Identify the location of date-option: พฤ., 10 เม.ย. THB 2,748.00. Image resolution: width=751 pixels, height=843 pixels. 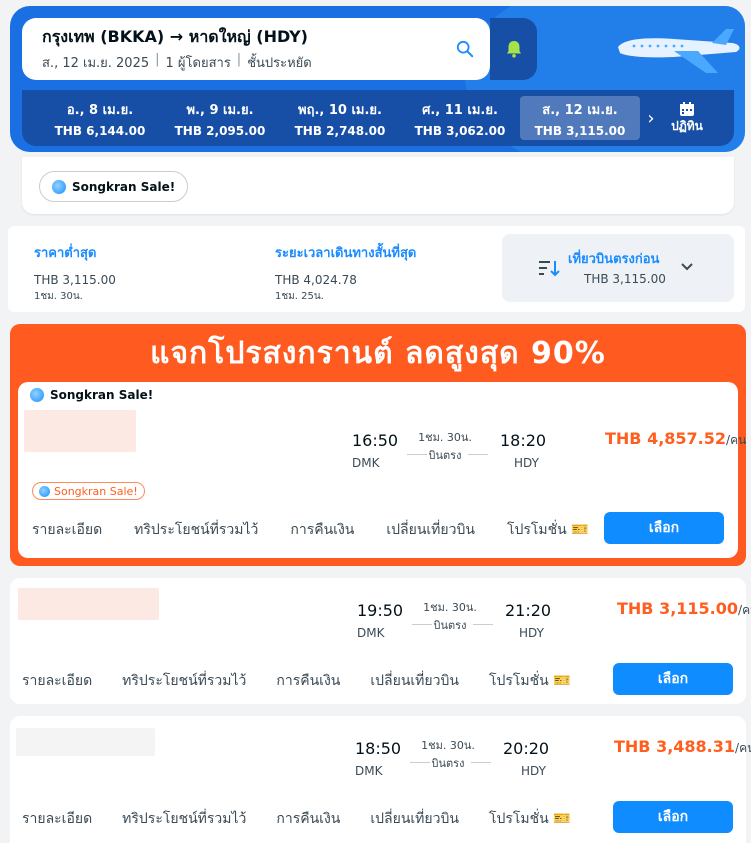
(340, 118).